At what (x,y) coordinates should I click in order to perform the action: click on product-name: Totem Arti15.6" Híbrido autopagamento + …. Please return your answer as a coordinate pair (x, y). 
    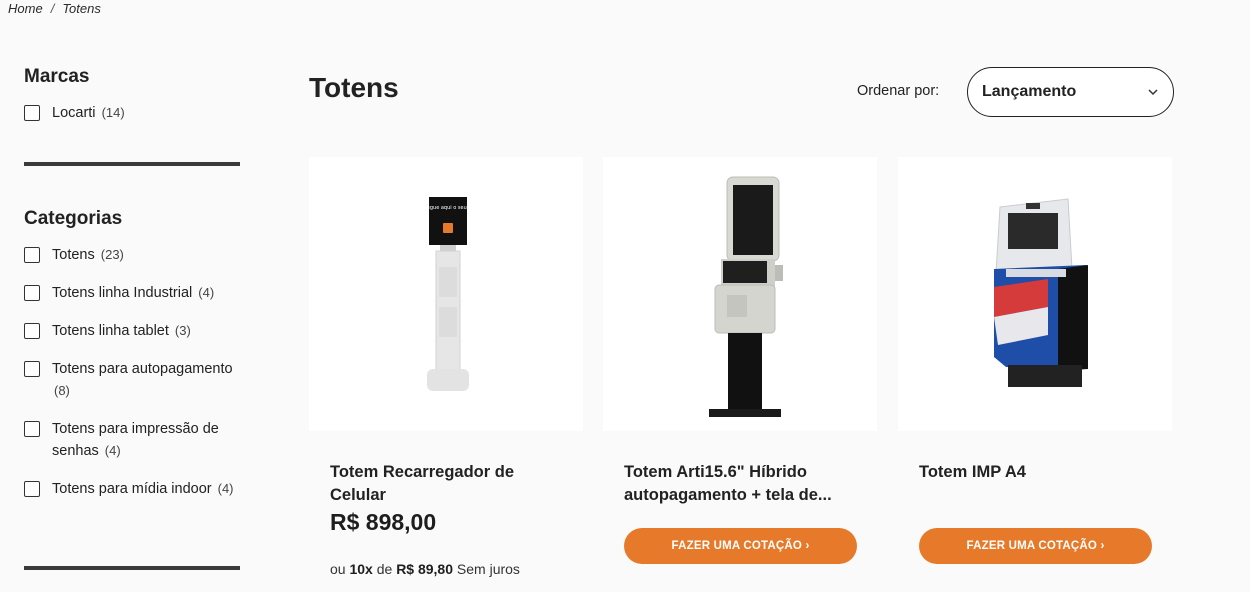
    Looking at the image, I should click on (741, 484).